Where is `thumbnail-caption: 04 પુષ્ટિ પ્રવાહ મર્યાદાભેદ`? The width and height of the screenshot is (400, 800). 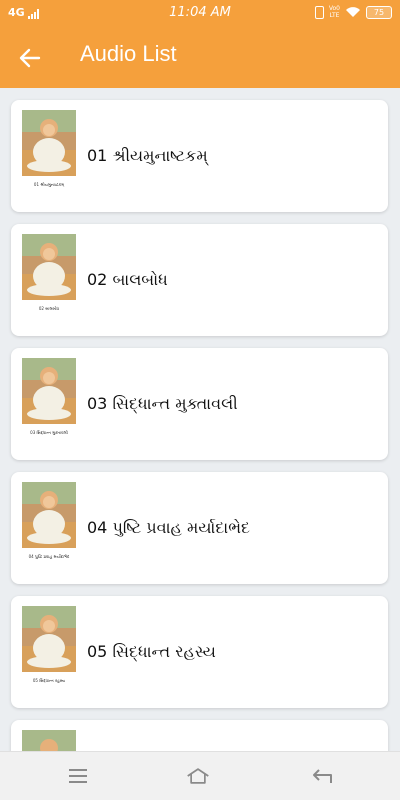 thumbnail-caption: 04 પુષ્ટિ પ્રવાહ મર્યાદાભેદ is located at coordinates (49, 556).